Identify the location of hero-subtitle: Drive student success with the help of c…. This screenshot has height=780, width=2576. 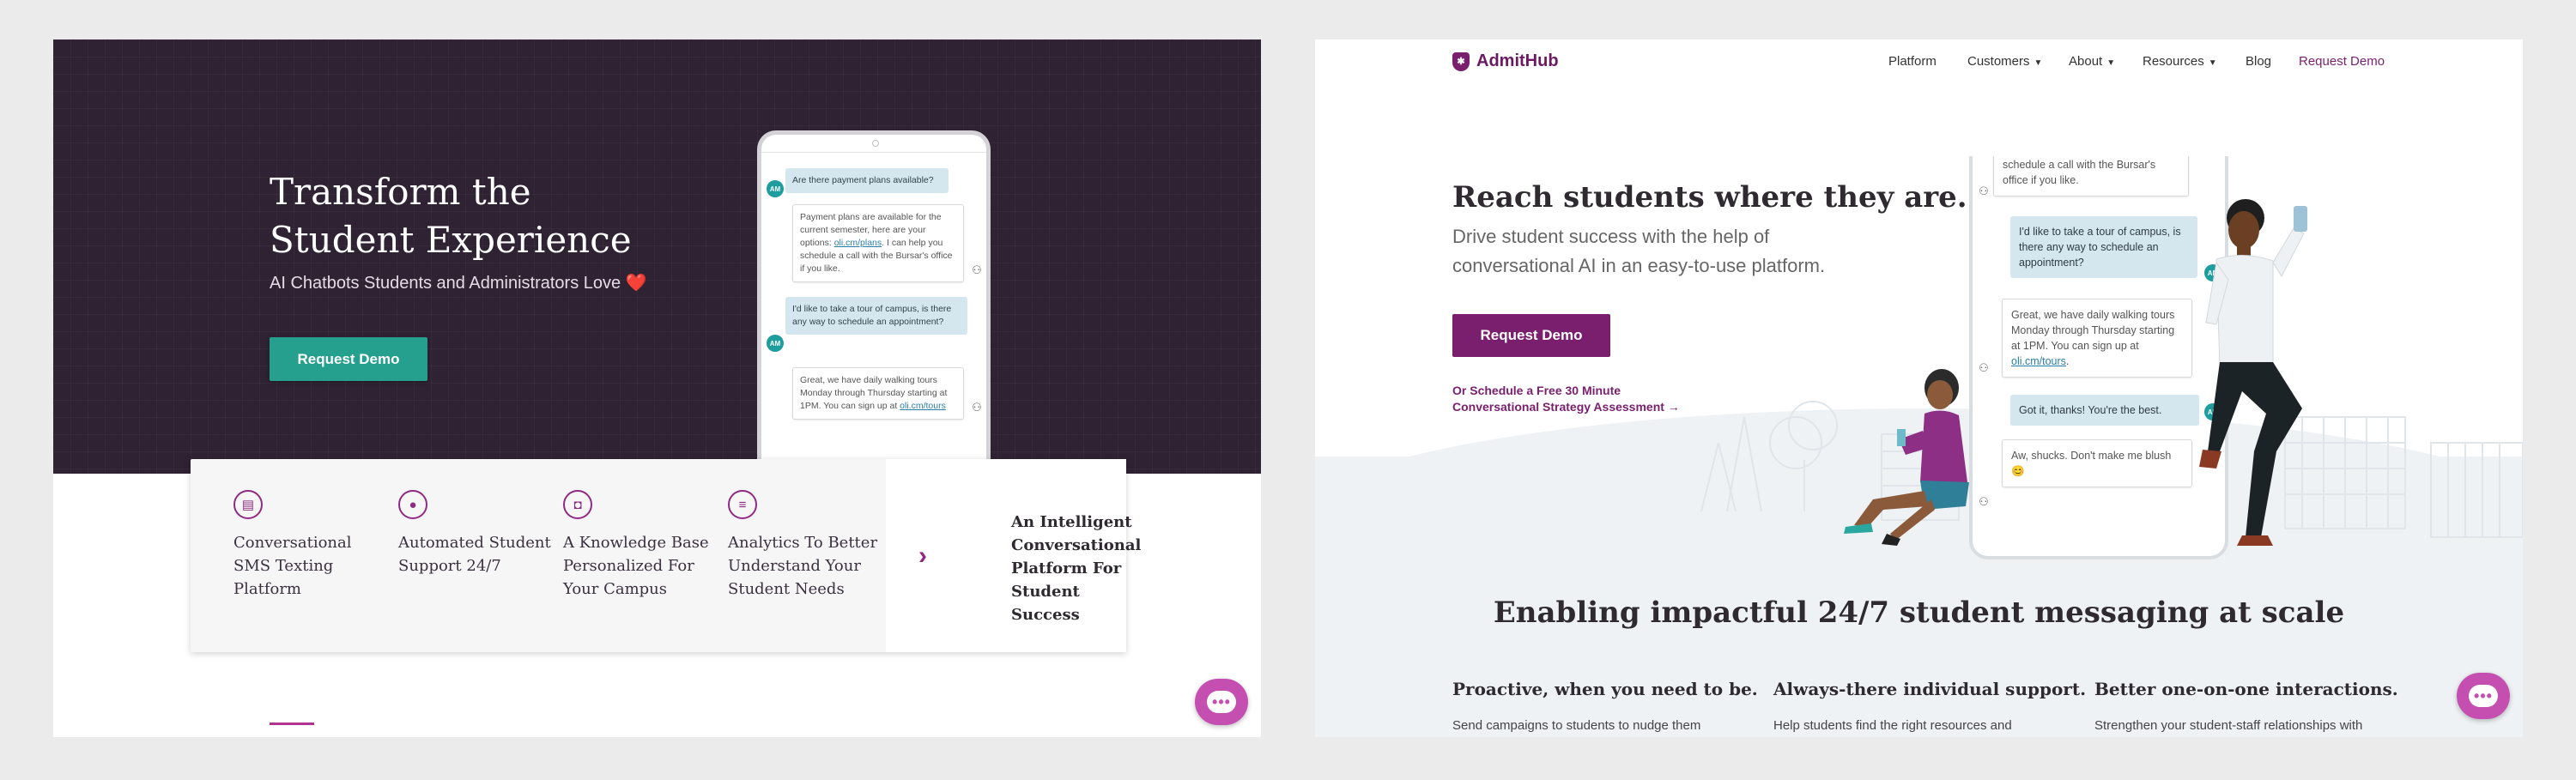
(1639, 251).